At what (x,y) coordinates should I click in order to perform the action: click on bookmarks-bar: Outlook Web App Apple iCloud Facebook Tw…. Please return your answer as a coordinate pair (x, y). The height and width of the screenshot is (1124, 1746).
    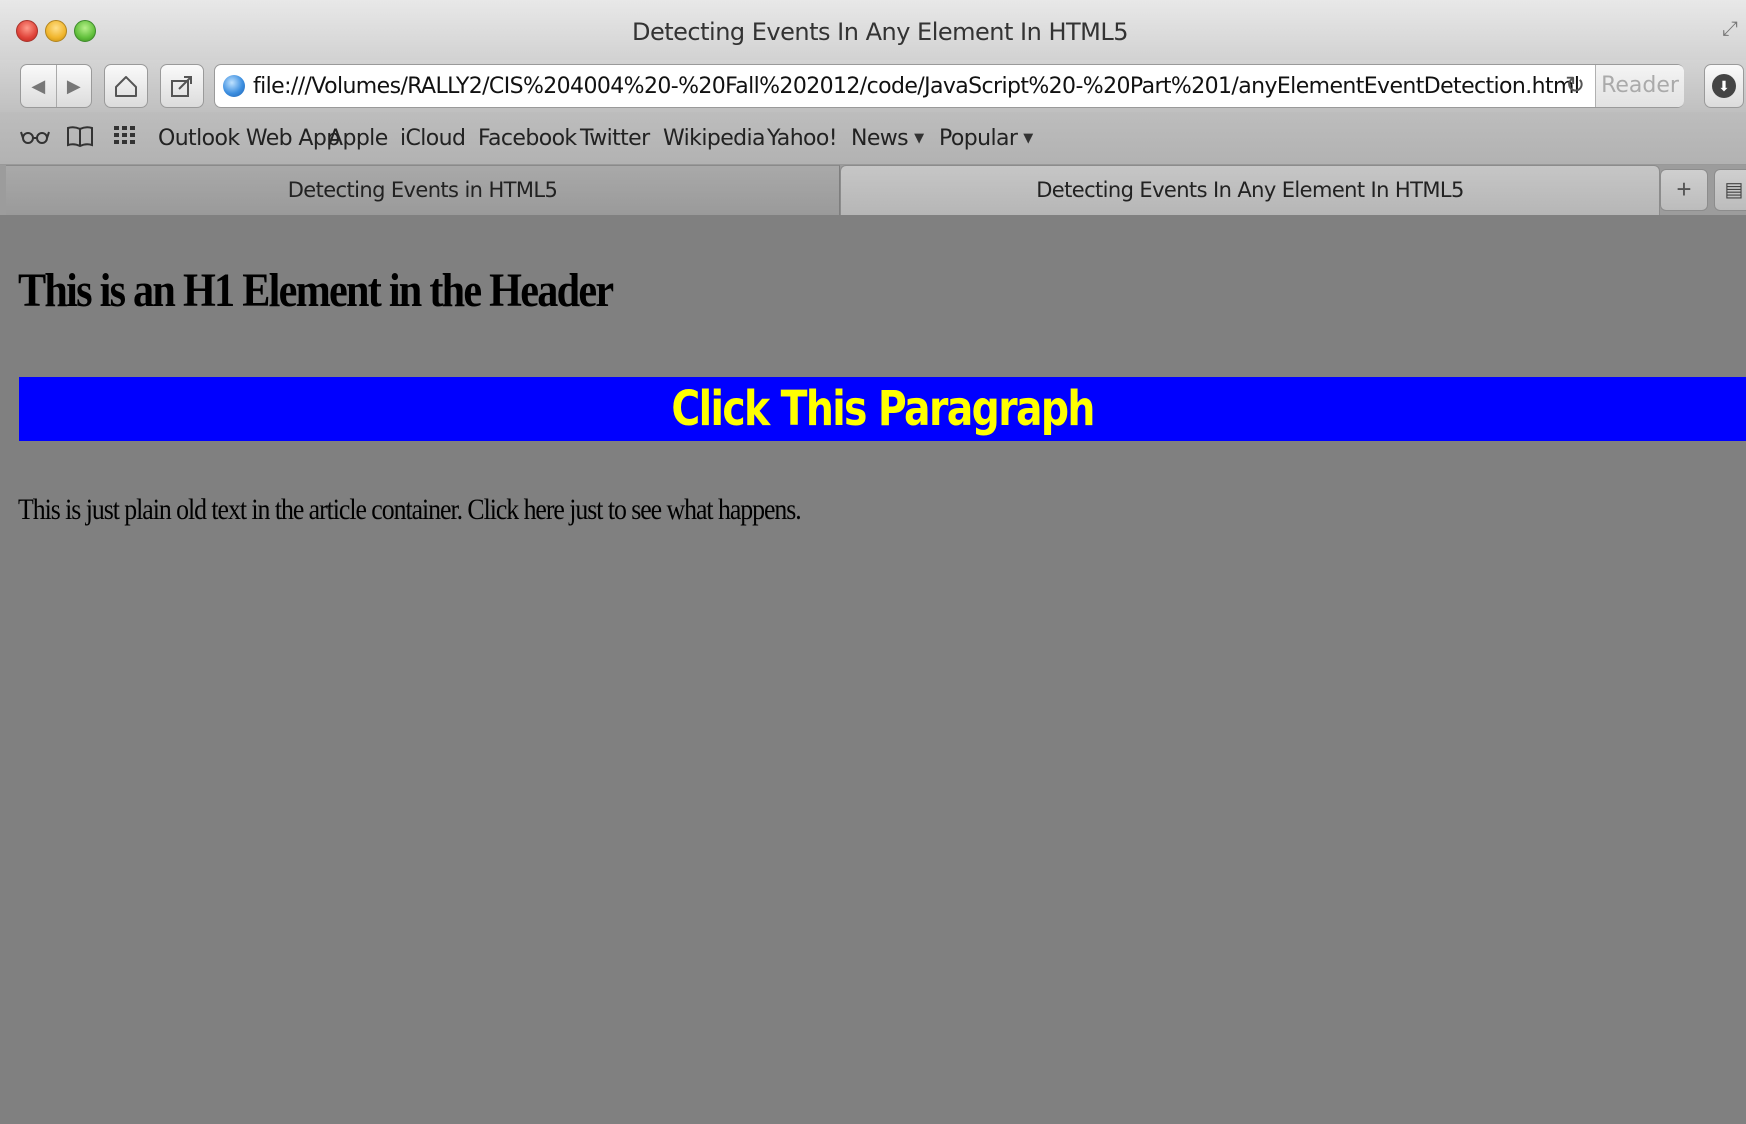
    Looking at the image, I should click on (873, 138).